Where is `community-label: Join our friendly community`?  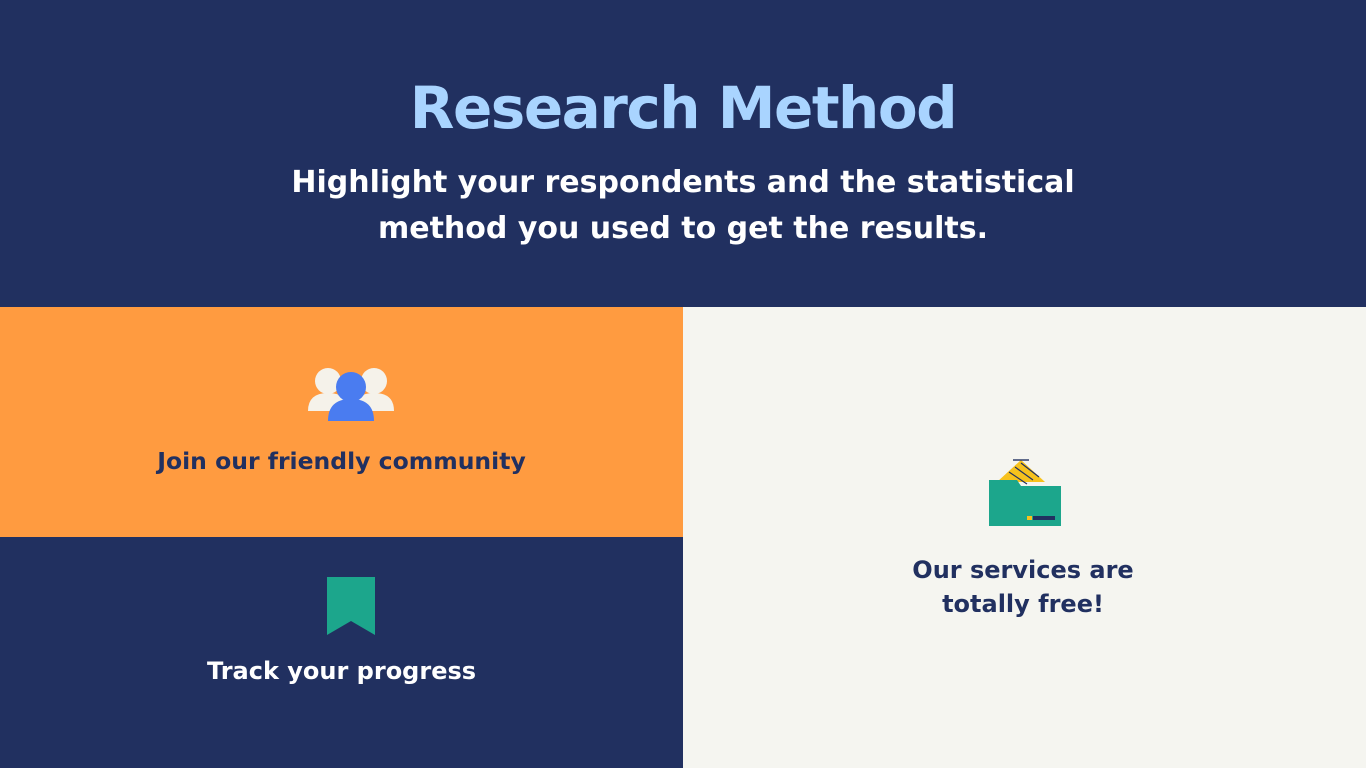 community-label: Join our friendly community is located at coordinates (341, 461).